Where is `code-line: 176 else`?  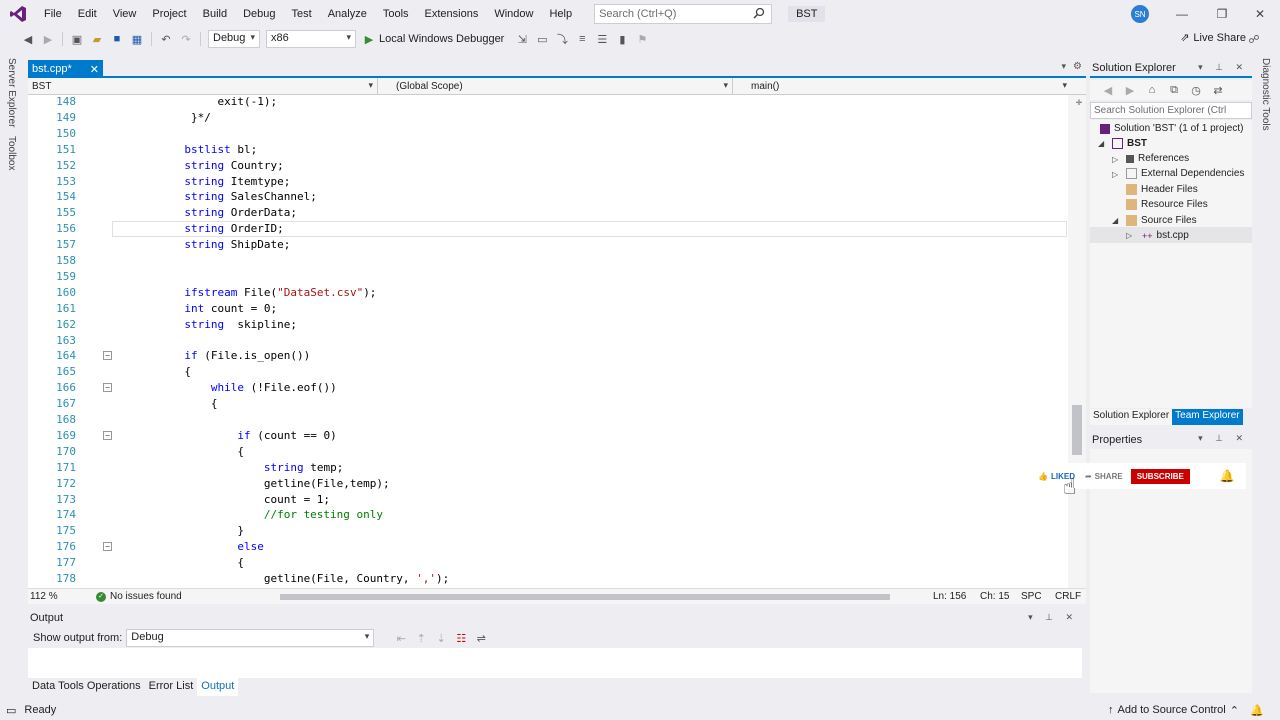
code-line: 176 else is located at coordinates (548, 548).